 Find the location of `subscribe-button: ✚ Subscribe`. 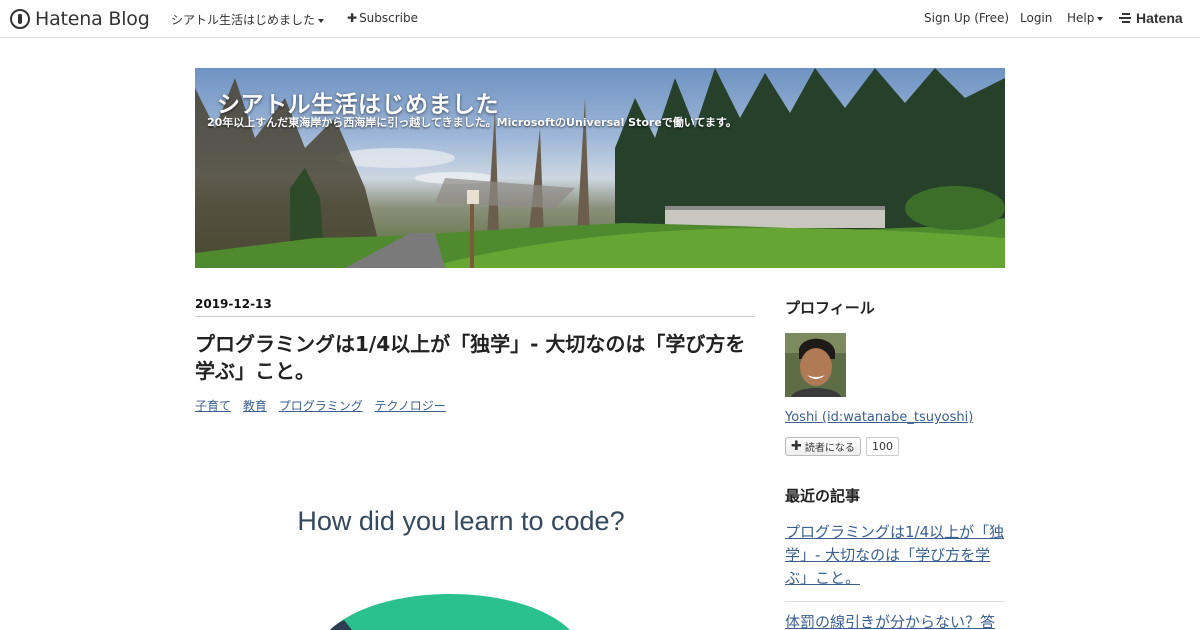

subscribe-button: ✚ Subscribe is located at coordinates (382, 18).